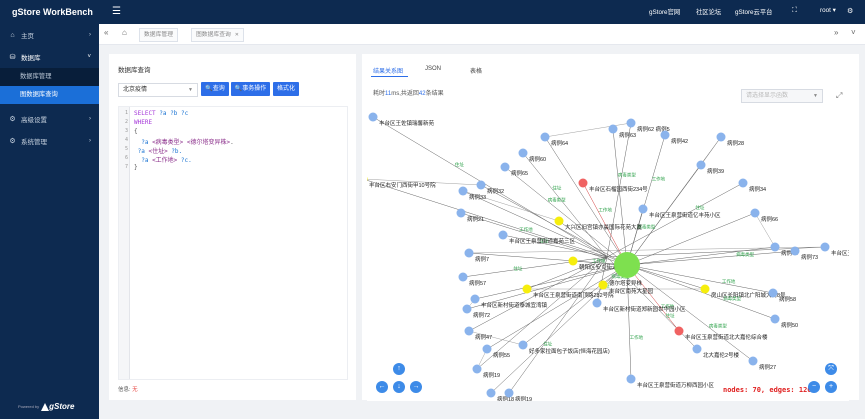 Image resolution: width=865 pixels, height=419 pixels. I want to click on graph-node-label: 病例55, so click(501, 355).